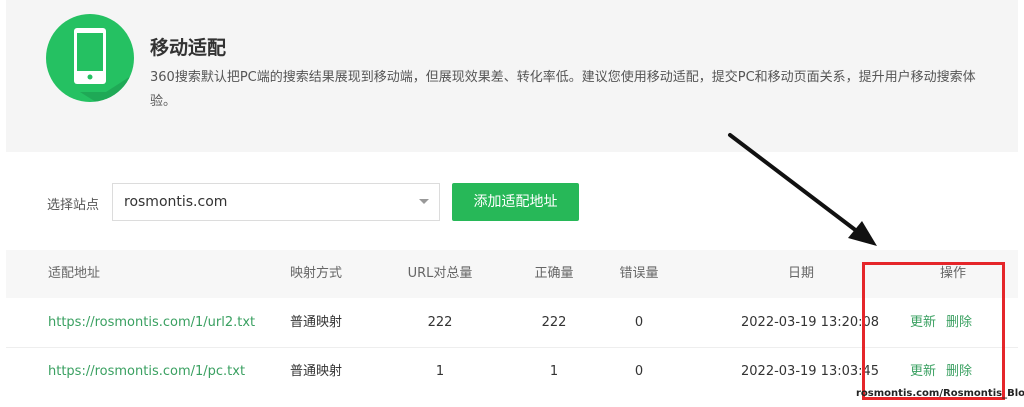 This screenshot has height=407, width=1024. What do you see at coordinates (940, 393) in the screenshot?
I see `watermark: rosmontis.com/Rosmontis_Blog` at bounding box center [940, 393].